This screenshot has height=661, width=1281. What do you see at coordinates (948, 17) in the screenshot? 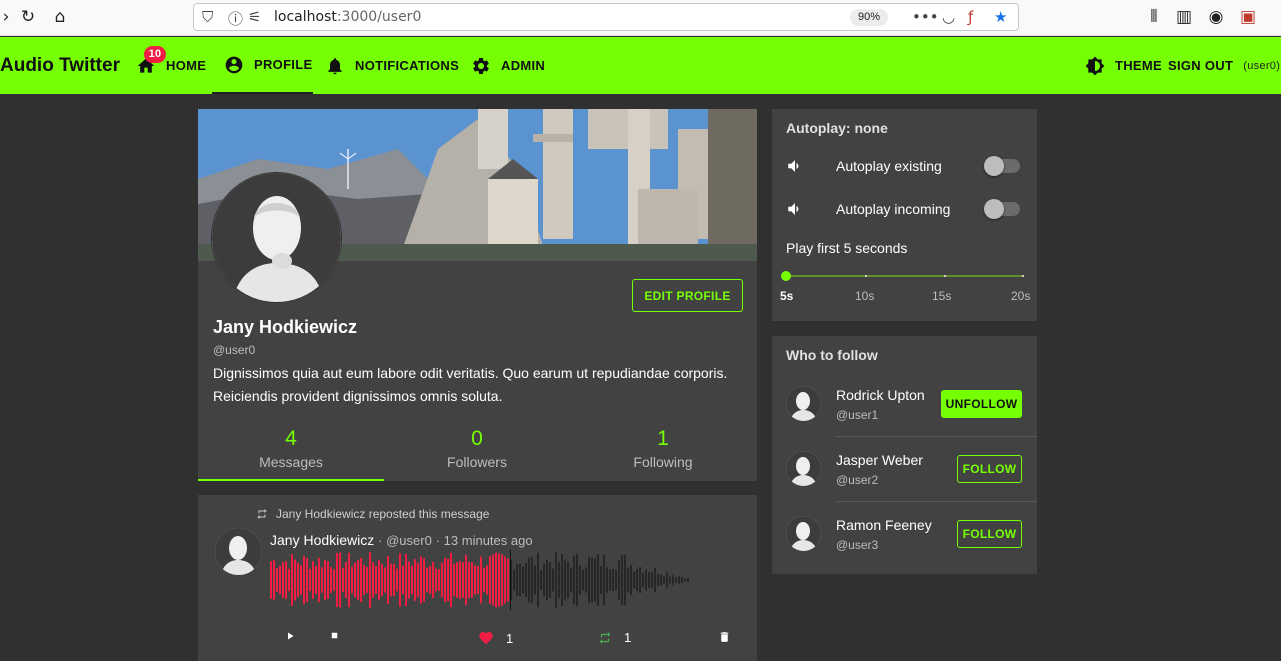
I see `pocket-icon: ◡` at bounding box center [948, 17].